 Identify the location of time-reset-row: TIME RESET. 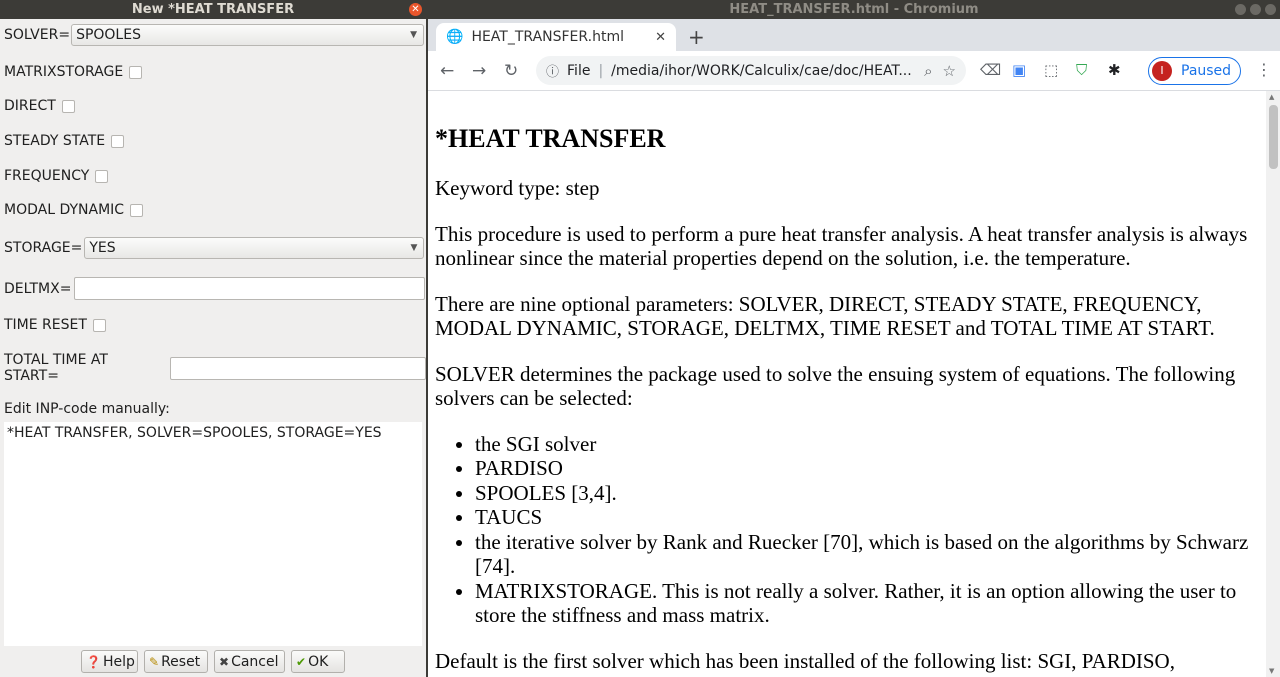
(55, 325).